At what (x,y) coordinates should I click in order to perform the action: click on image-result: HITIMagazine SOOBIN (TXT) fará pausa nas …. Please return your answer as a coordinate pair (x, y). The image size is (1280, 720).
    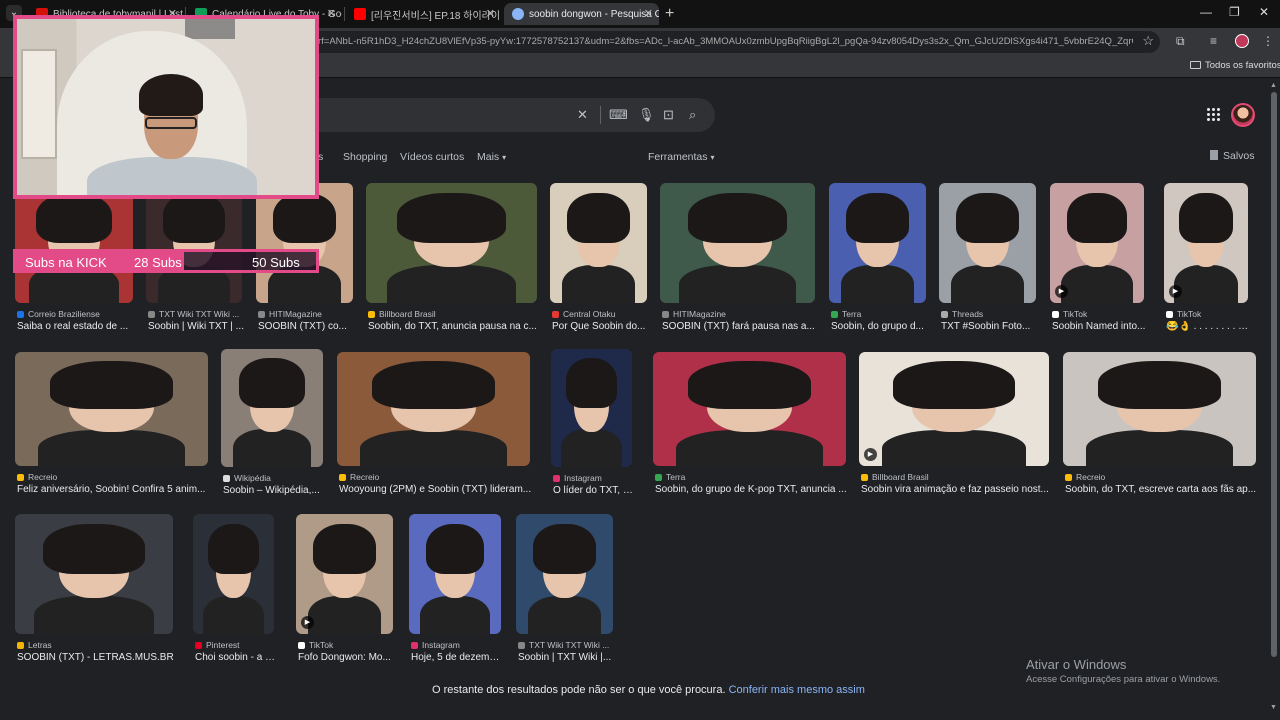
    Looking at the image, I should click on (737, 263).